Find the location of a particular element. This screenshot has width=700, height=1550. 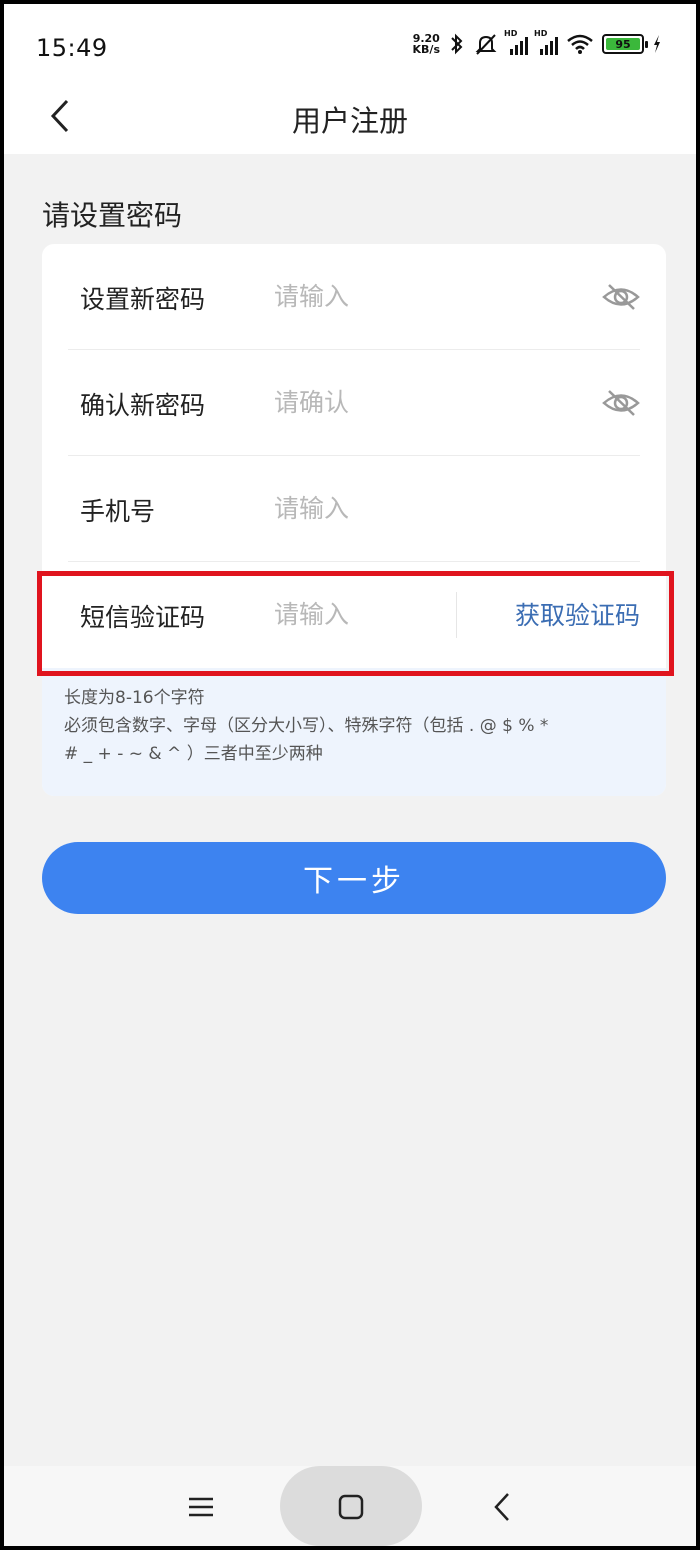

row-confirm-password: 确认新密码 is located at coordinates (354, 403).